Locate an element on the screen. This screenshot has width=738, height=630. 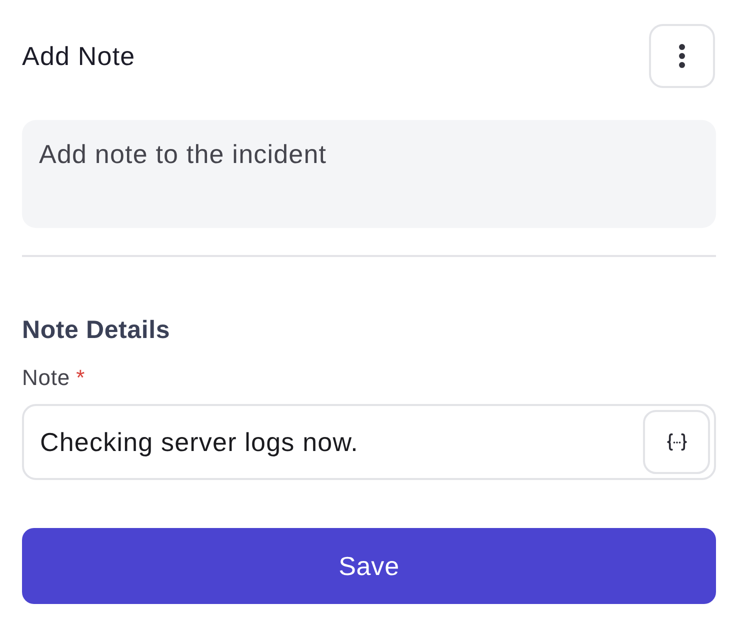
required-asterisk: * is located at coordinates (80, 378).